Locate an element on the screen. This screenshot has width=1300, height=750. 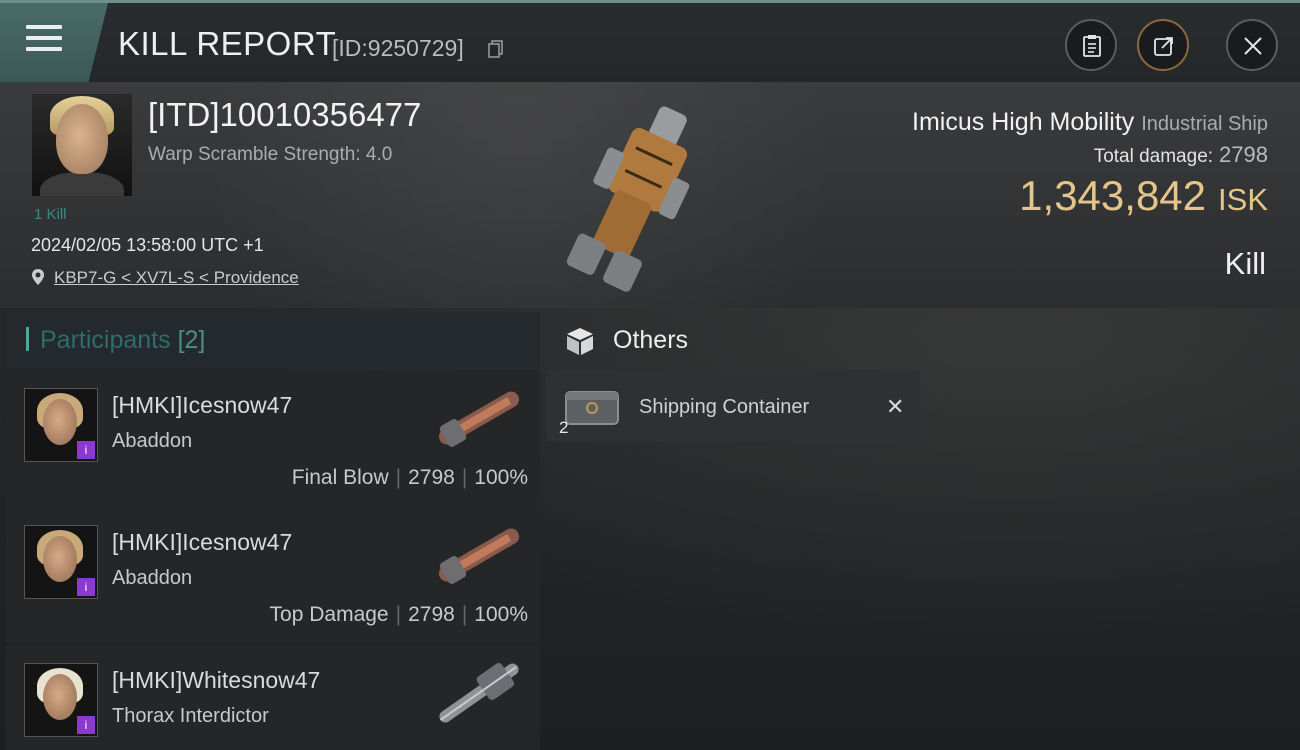
share-button is located at coordinates (1163, 45).